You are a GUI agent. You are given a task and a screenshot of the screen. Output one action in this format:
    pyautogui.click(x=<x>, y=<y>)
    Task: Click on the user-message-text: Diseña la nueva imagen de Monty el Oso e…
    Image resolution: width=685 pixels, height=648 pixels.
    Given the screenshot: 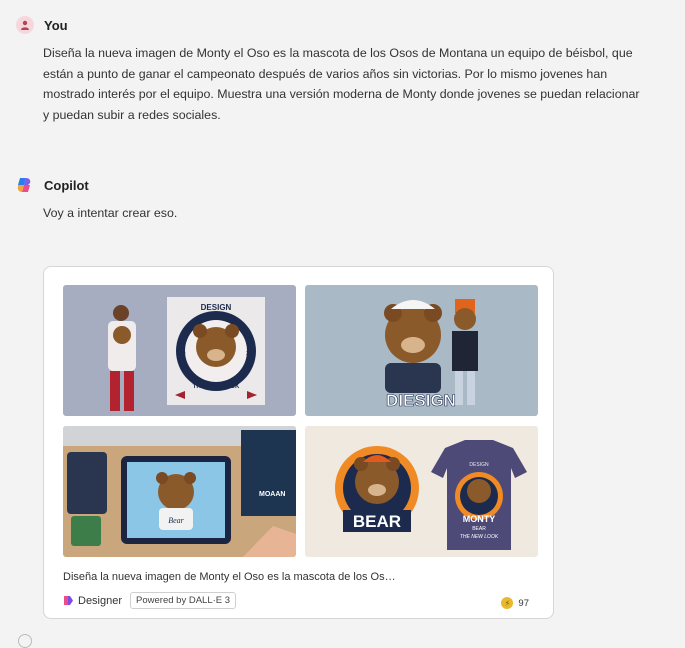 What is the action you would take?
    pyautogui.click(x=341, y=84)
    